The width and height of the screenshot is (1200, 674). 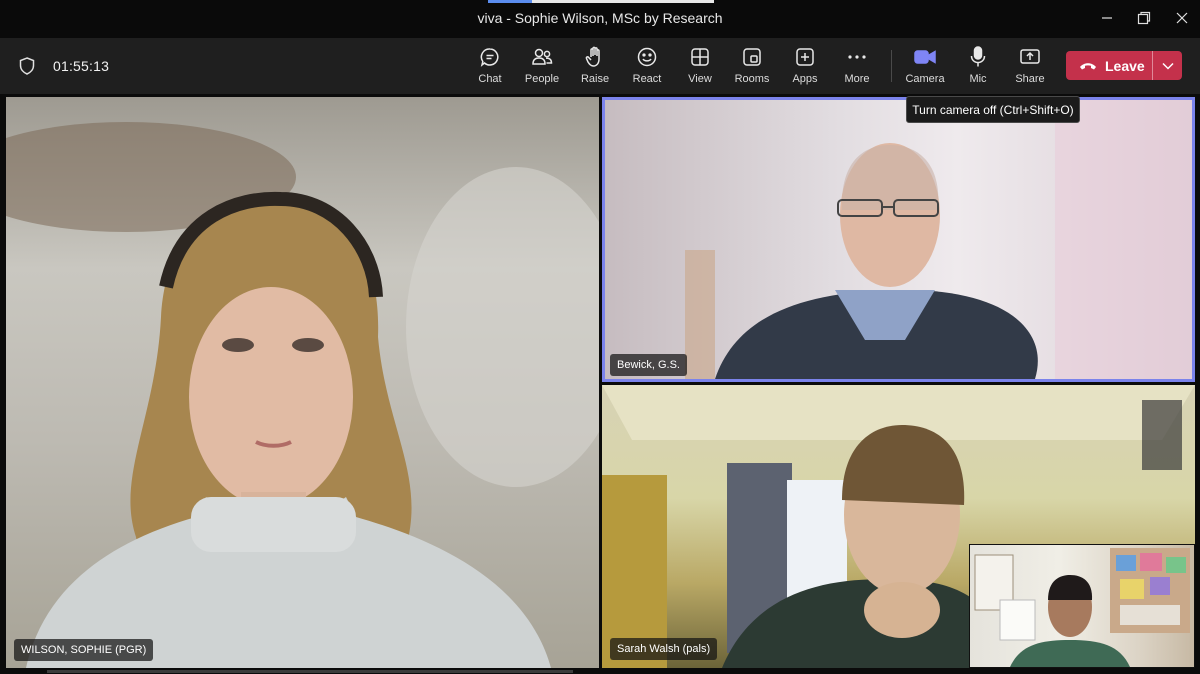 I want to click on participant-name-tag: WILSON, SOPHIE (PGR), so click(x=84, y=650).